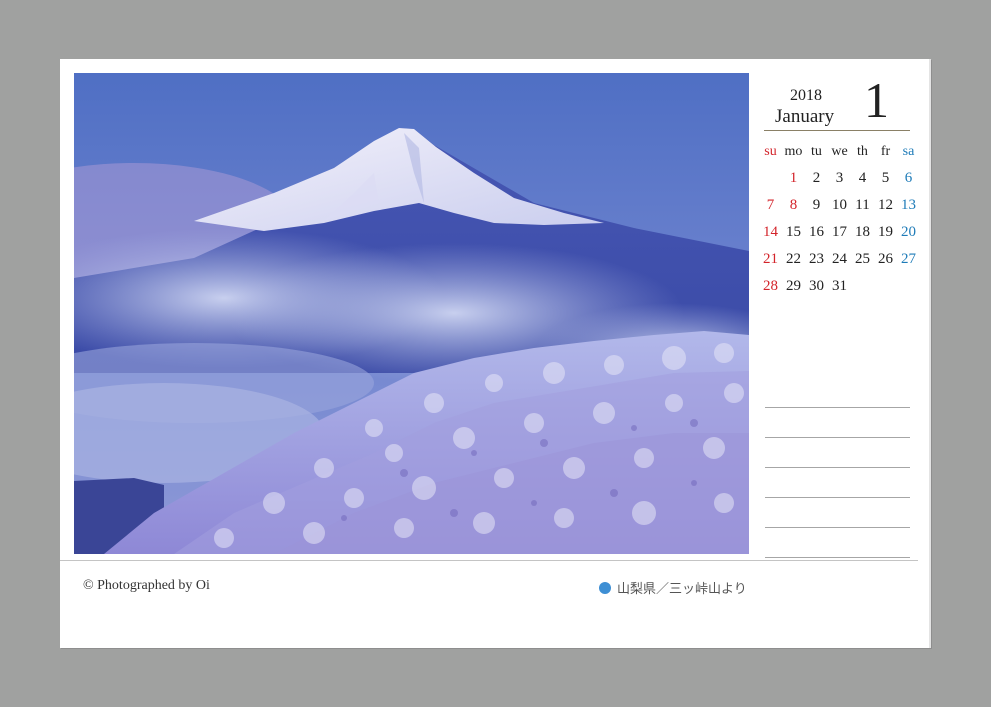 This screenshot has height=707, width=991. I want to click on weekday-th: th, so click(862, 151).